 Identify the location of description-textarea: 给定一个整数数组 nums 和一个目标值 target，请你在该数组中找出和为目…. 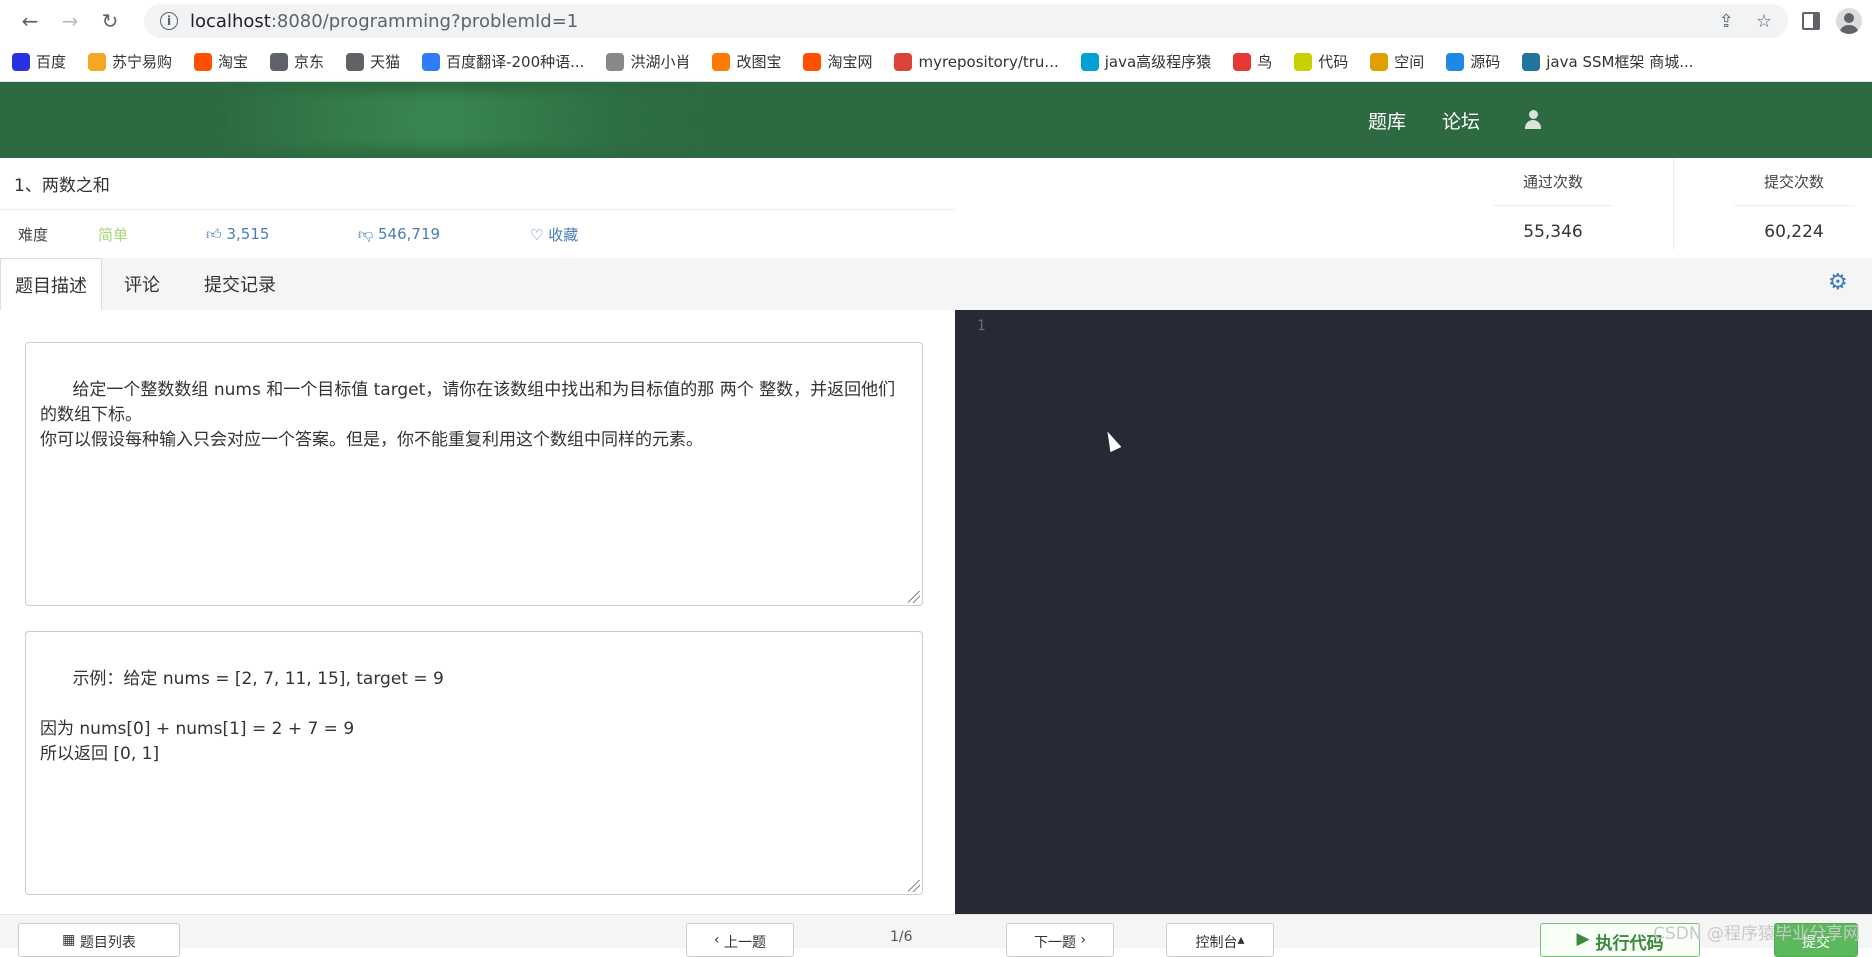
(474, 474).